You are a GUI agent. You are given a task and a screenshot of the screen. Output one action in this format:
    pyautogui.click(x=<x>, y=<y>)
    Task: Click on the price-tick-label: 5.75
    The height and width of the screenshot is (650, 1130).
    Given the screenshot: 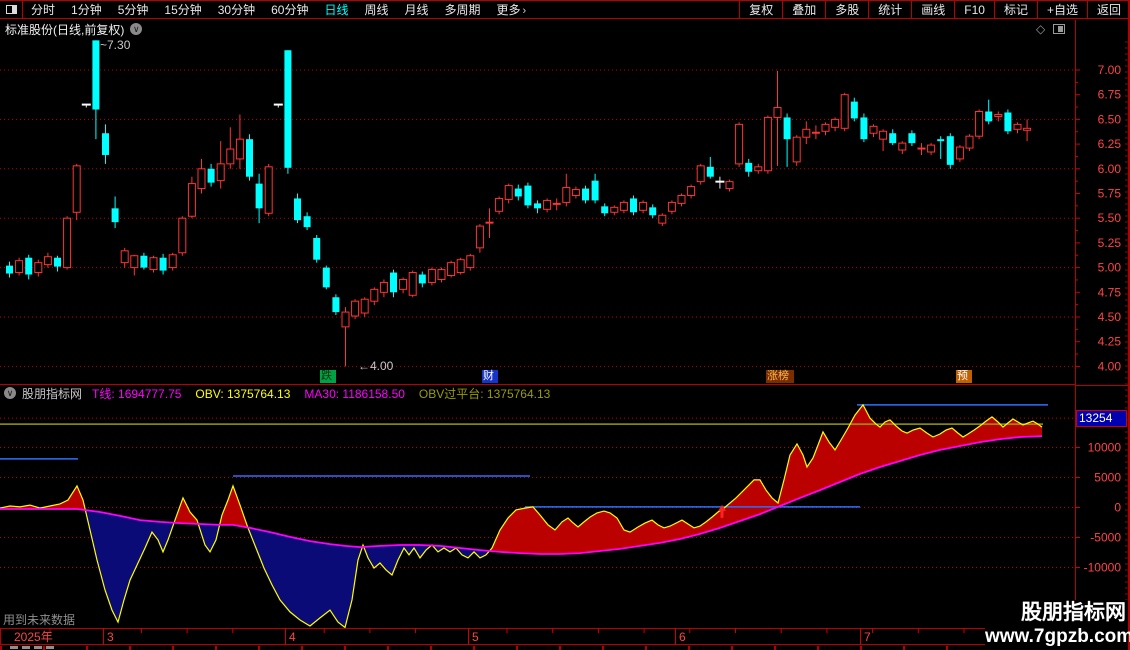 What is the action you would take?
    pyautogui.click(x=1110, y=194)
    